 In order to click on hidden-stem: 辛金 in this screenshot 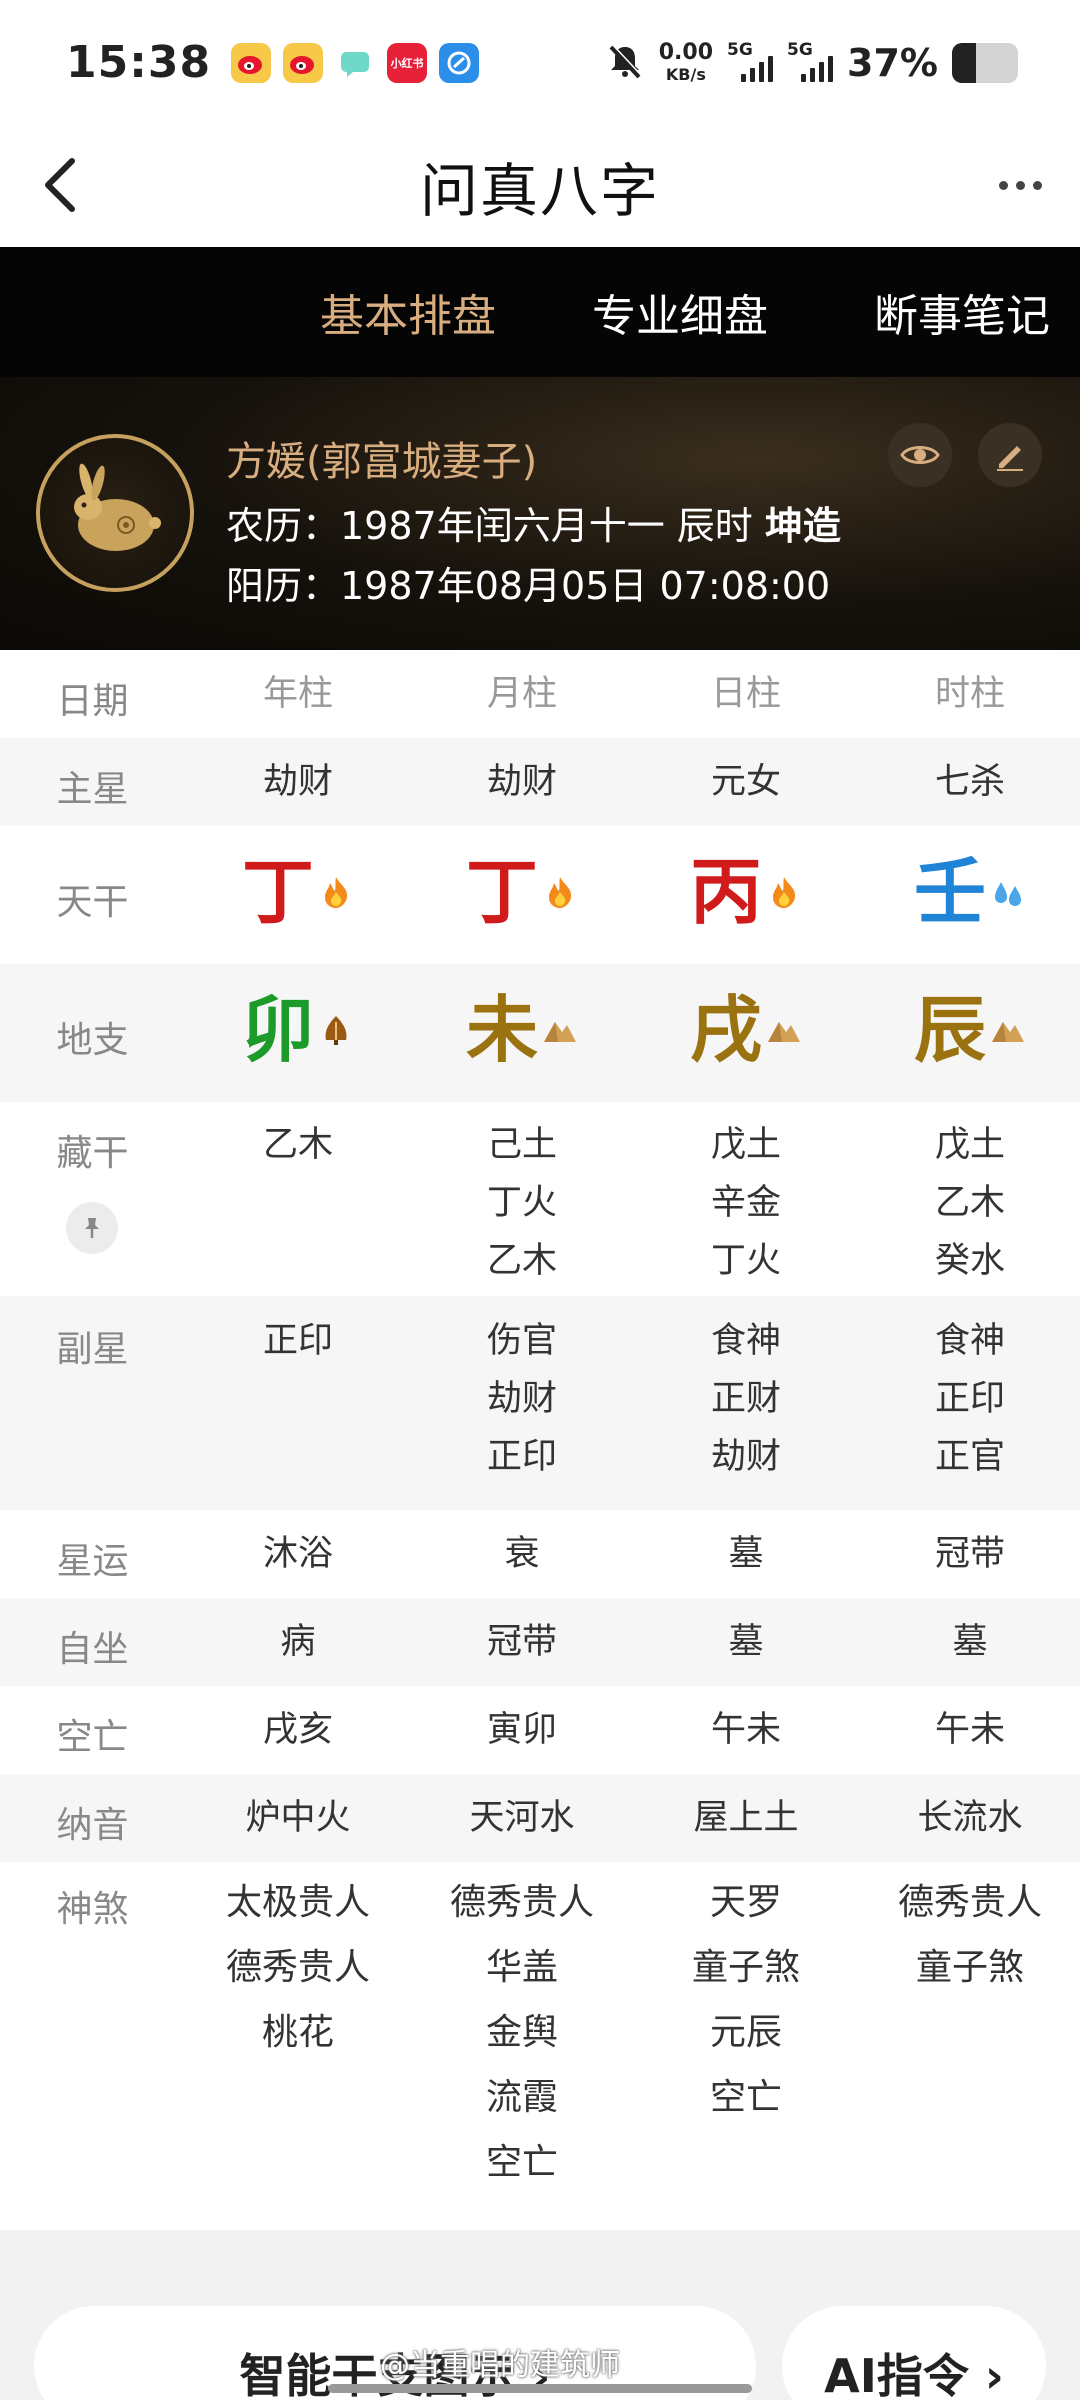, I will do `click(745, 1203)`.